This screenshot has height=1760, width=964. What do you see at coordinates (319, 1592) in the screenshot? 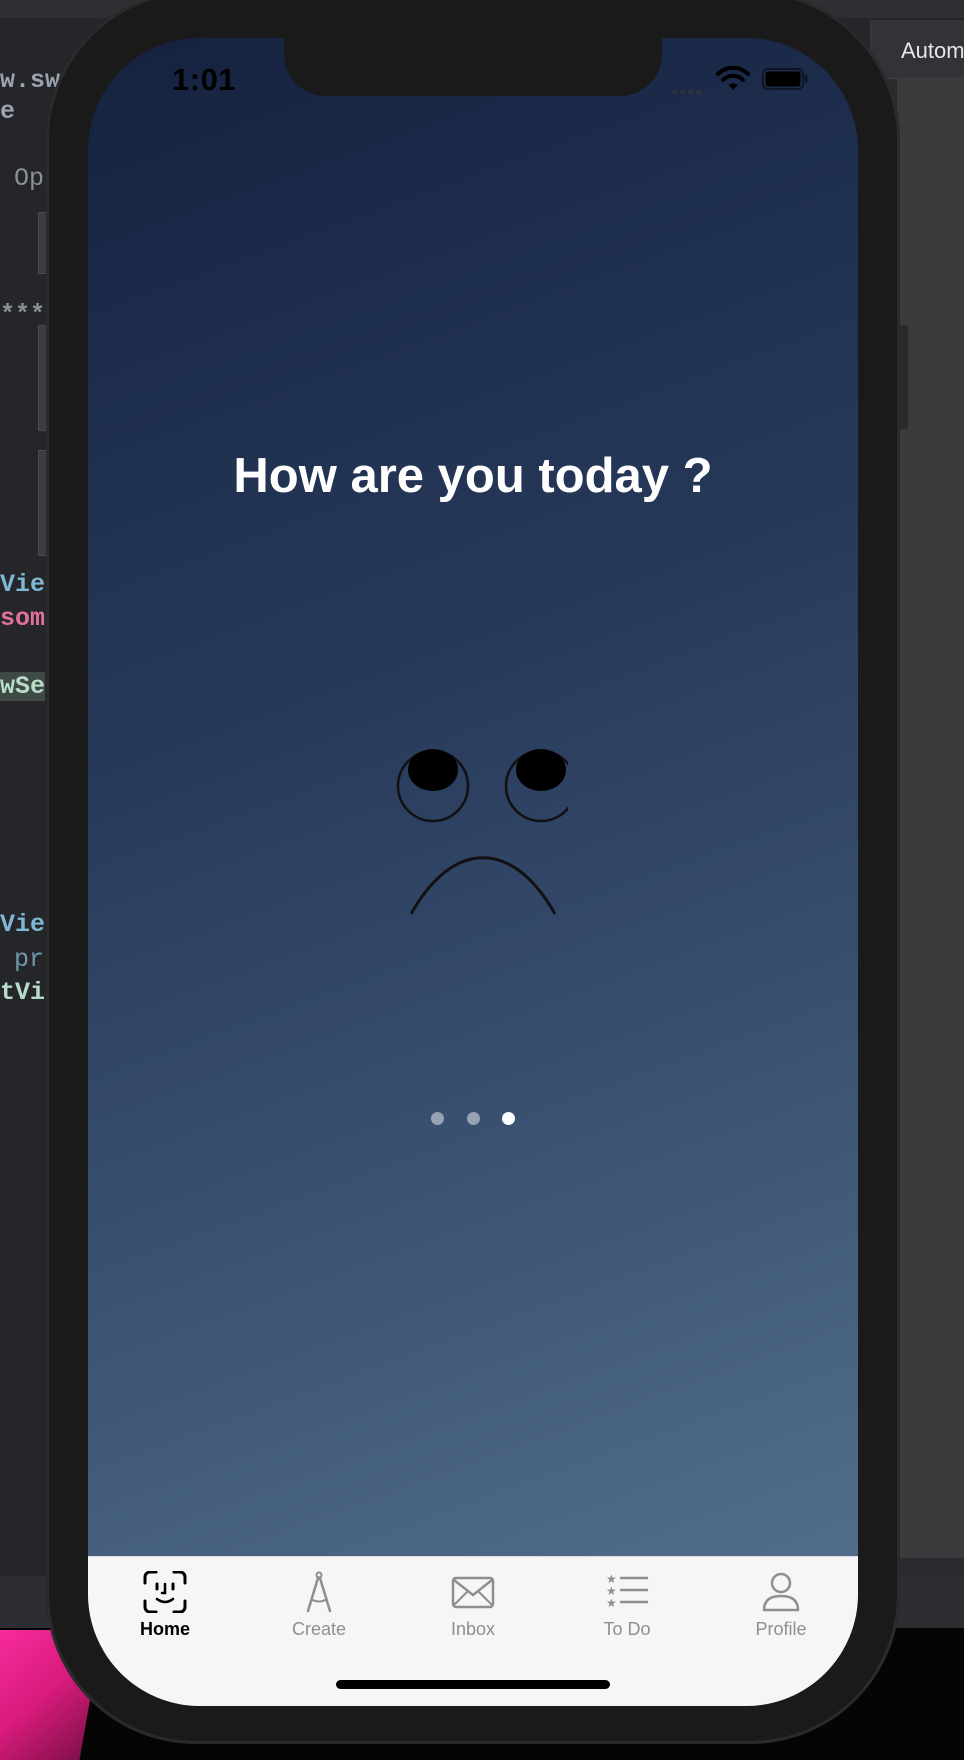
I see `compass-icon` at bounding box center [319, 1592].